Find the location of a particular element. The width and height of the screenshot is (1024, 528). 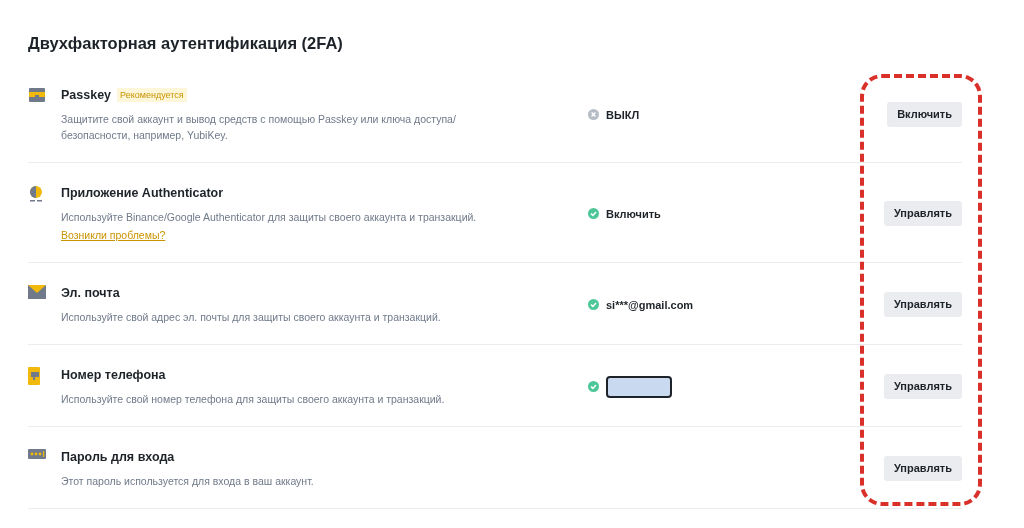

status-text: ВЫКЛ is located at coordinates (623, 114).